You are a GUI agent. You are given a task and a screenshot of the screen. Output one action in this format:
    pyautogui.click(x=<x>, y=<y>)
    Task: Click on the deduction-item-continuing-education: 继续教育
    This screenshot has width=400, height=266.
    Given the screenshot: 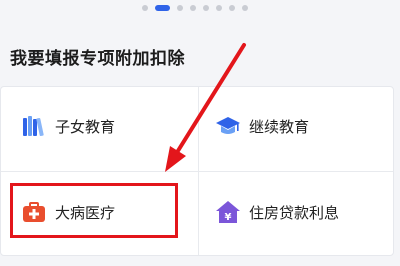 What is the action you would take?
    pyautogui.click(x=262, y=126)
    